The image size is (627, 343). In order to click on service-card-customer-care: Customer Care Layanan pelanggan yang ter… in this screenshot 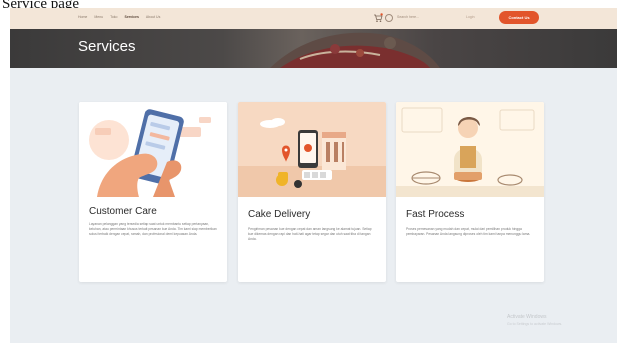, I will do `click(153, 192)`.